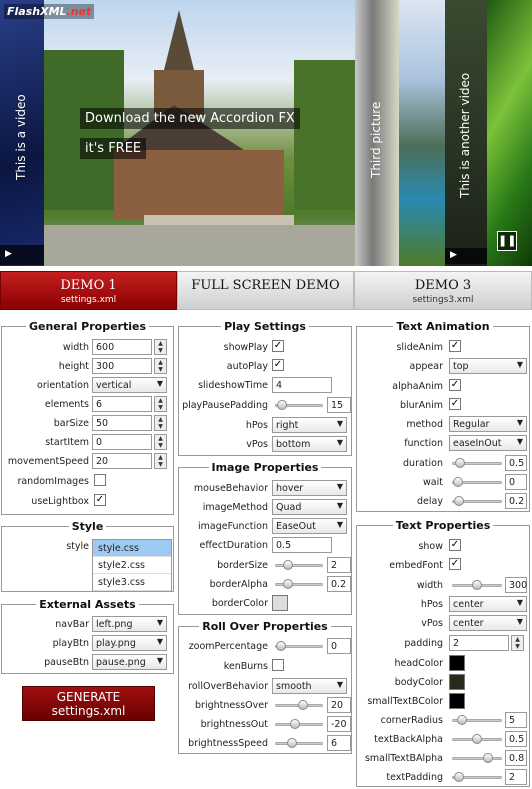 The image size is (532, 789). What do you see at coordinates (100, 480) in the screenshot?
I see `randomimages-checkbox` at bounding box center [100, 480].